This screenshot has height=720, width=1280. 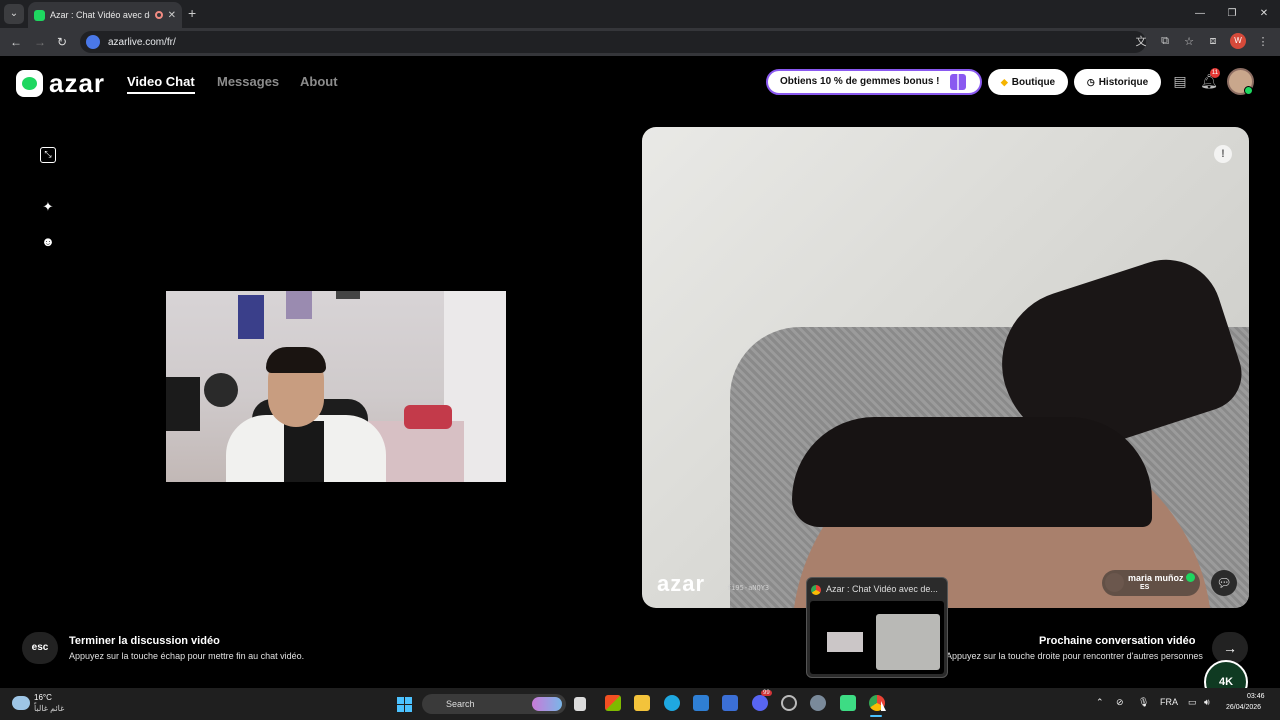 I want to click on browser-tabstrip: ⌄ Azar : Chat Vidéo avec de n ✕ + — ❐ ✕, so click(x=640, y=14).